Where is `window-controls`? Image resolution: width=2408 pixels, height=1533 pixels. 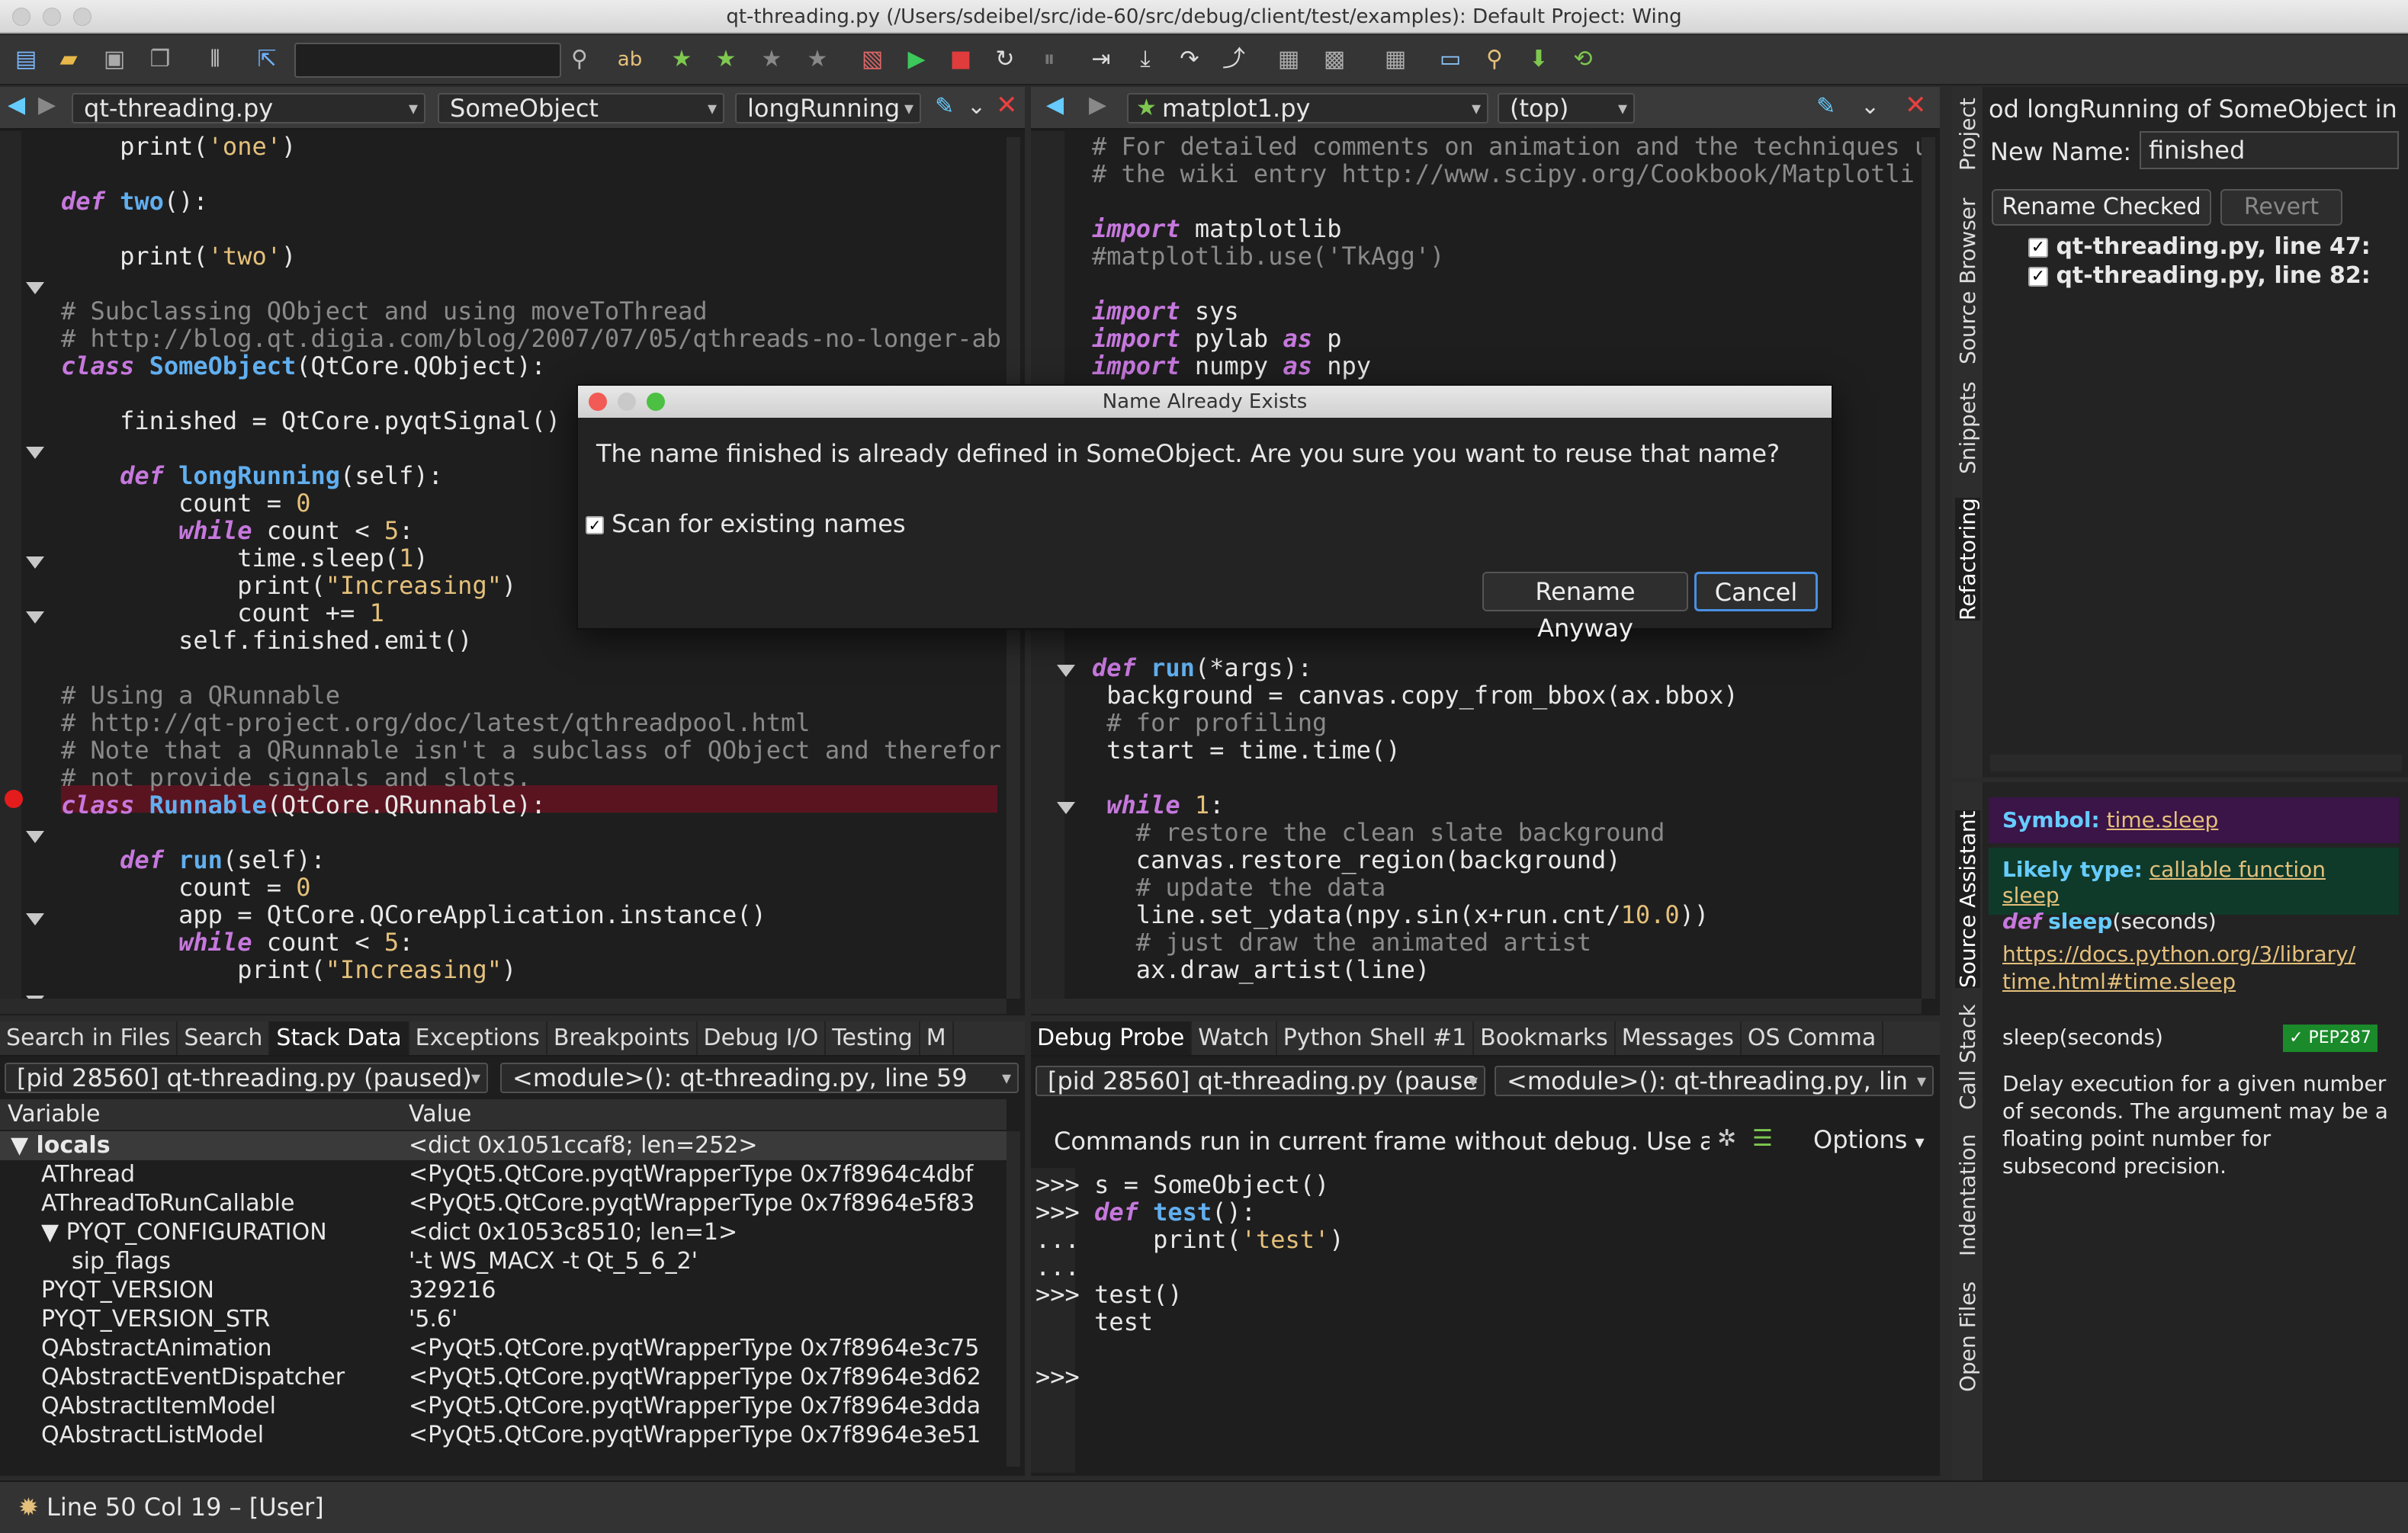
window-controls is located at coordinates (52, 17).